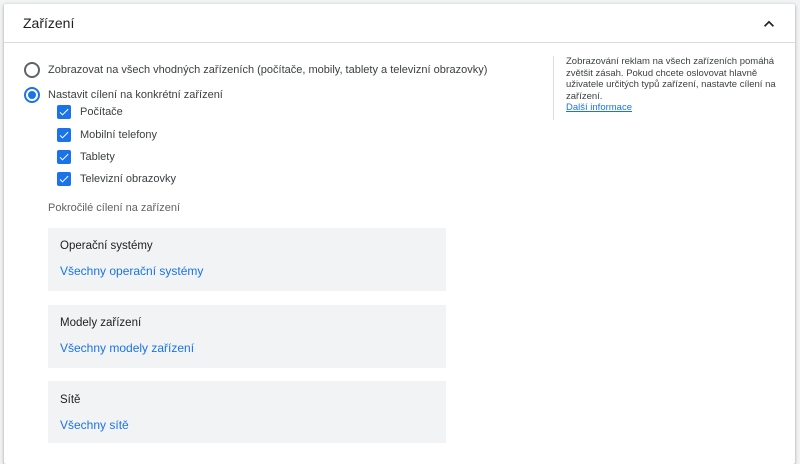 The image size is (800, 464). What do you see at coordinates (70, 400) in the screenshot?
I see `section-title: Sítě` at bounding box center [70, 400].